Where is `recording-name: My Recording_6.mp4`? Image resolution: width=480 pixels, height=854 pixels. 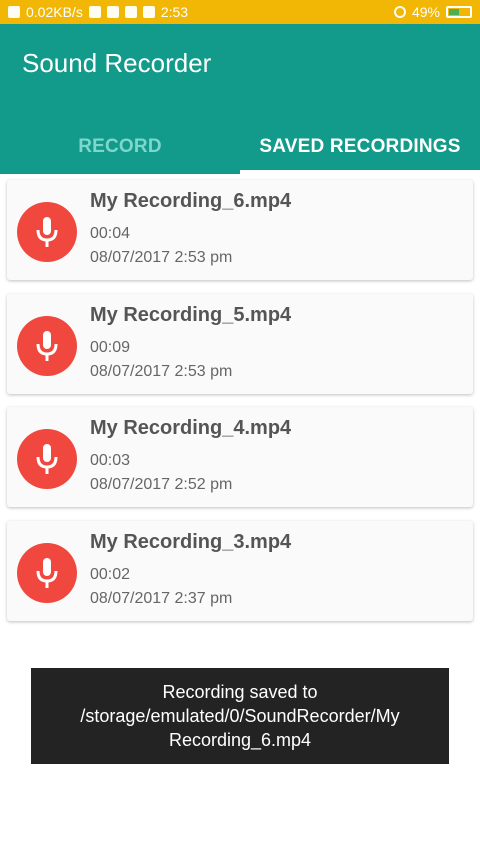
recording-name: My Recording_6.mp4 is located at coordinates (191, 201).